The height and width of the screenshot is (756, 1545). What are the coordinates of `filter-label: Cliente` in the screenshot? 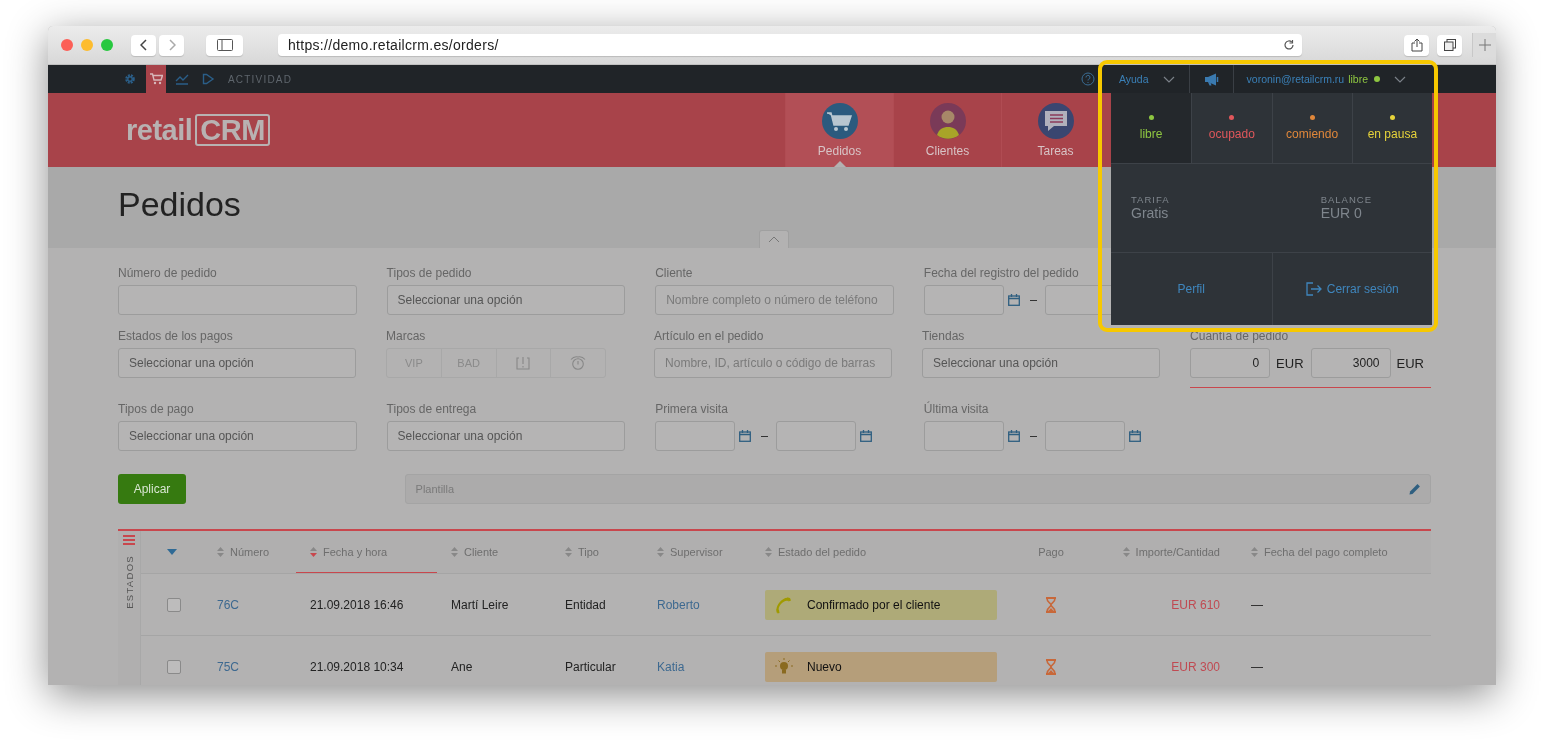 It's located at (674, 274).